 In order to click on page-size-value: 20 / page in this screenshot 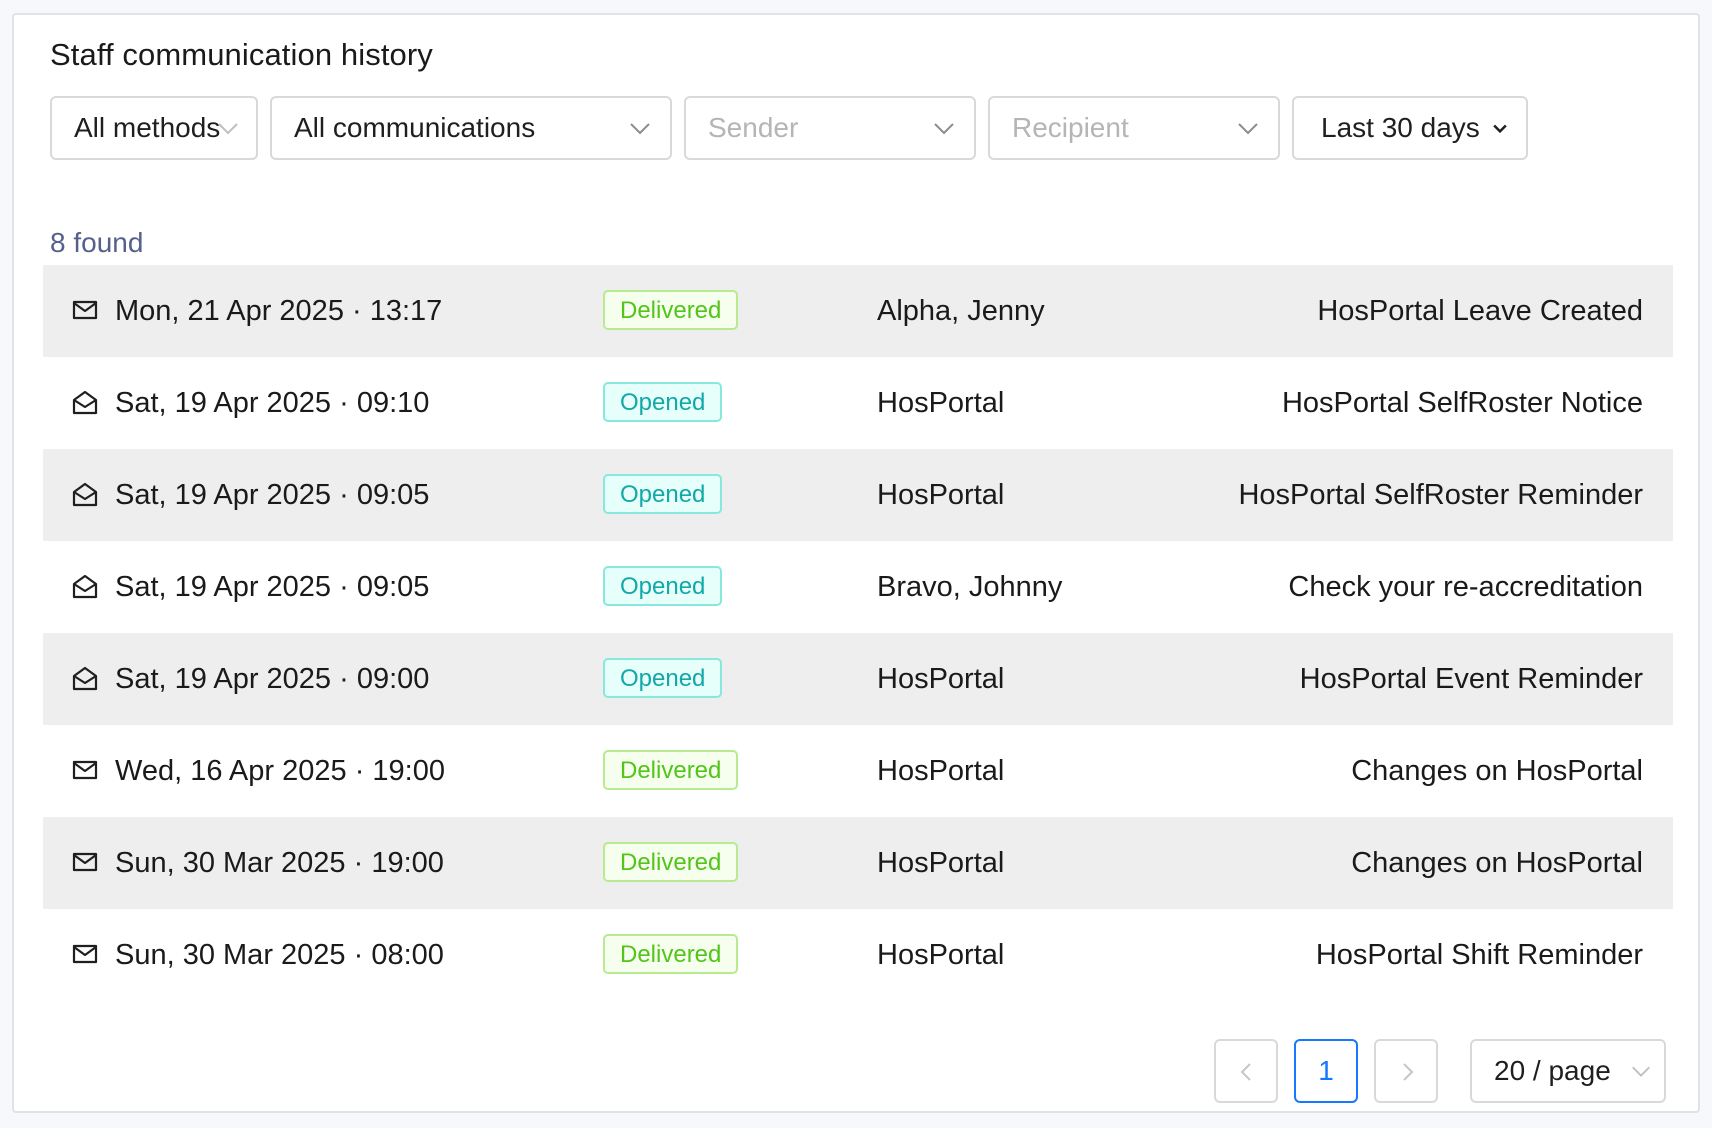, I will do `click(1552, 1070)`.